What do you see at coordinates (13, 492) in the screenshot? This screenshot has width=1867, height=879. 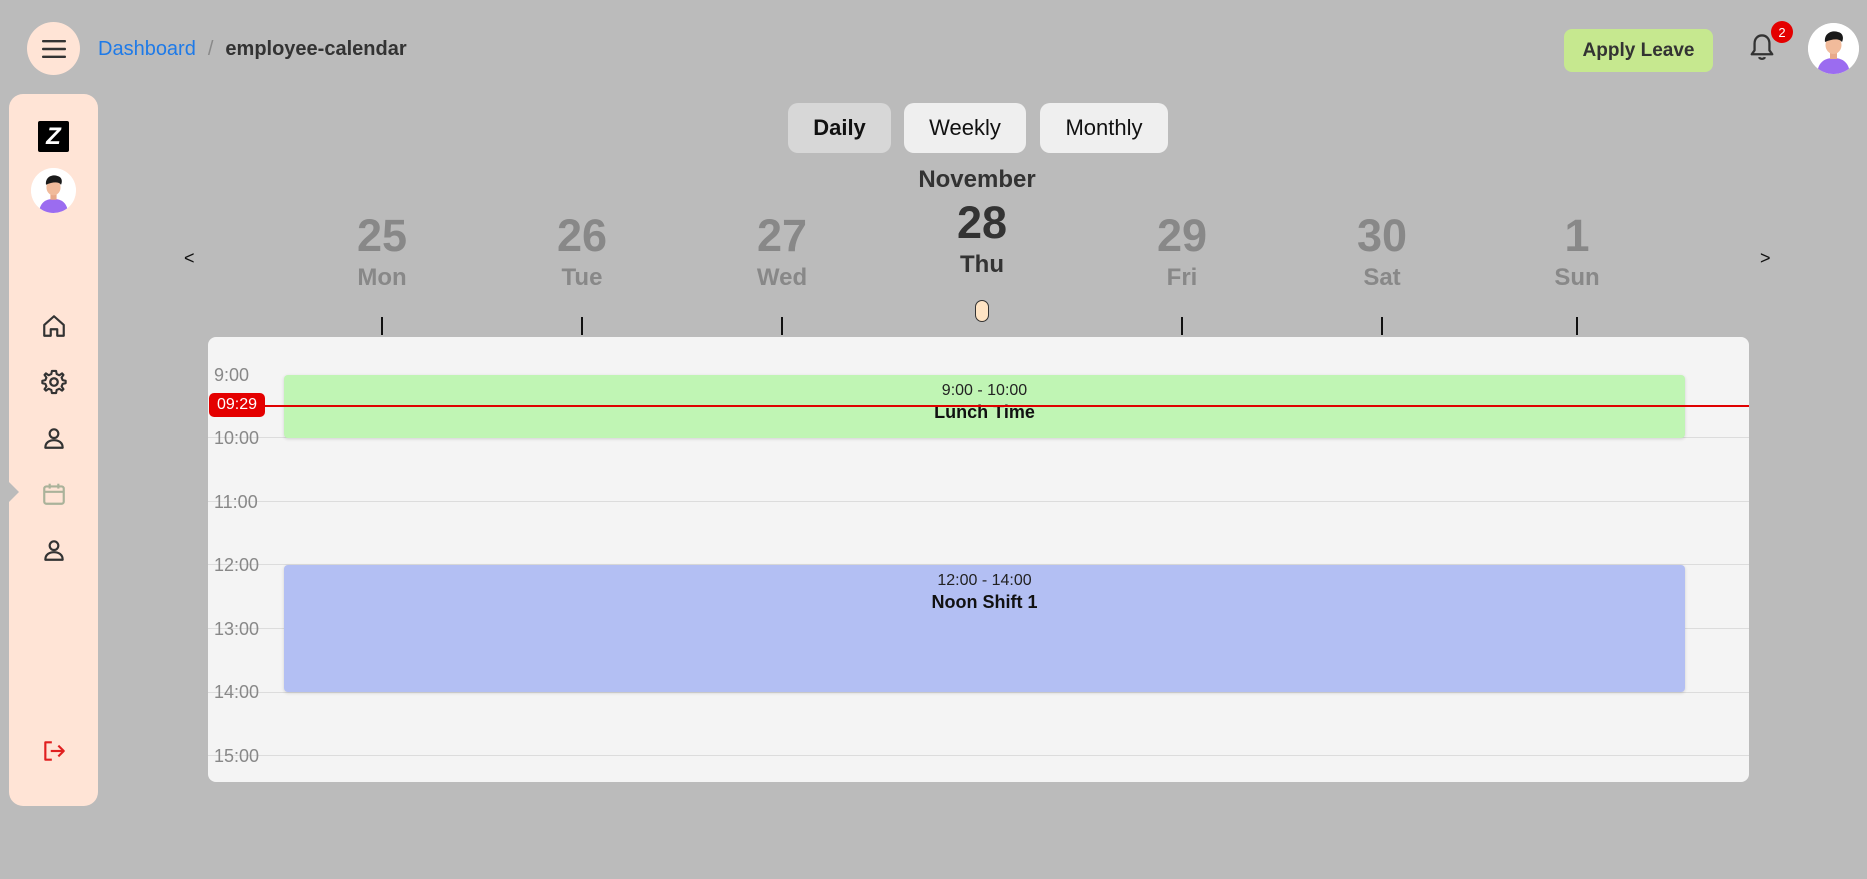 I see `active-item-pointer` at bounding box center [13, 492].